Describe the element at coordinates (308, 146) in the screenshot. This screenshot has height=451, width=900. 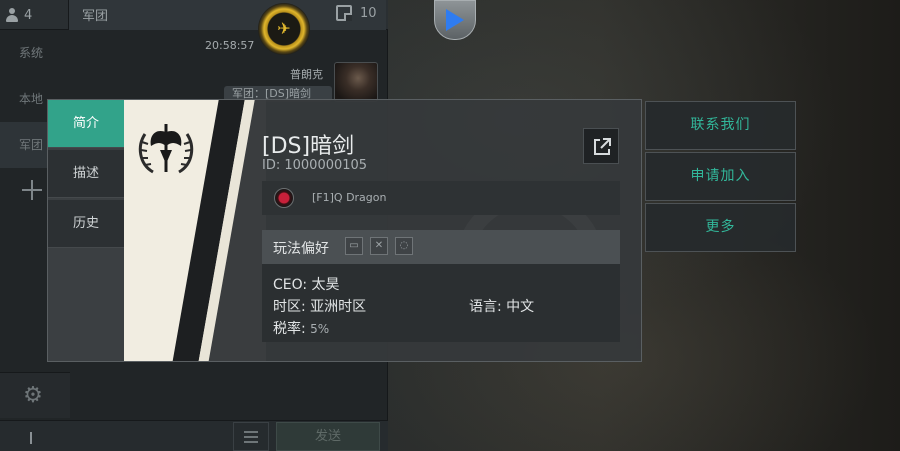
I see `corp-name: [DS]暗剑` at that location.